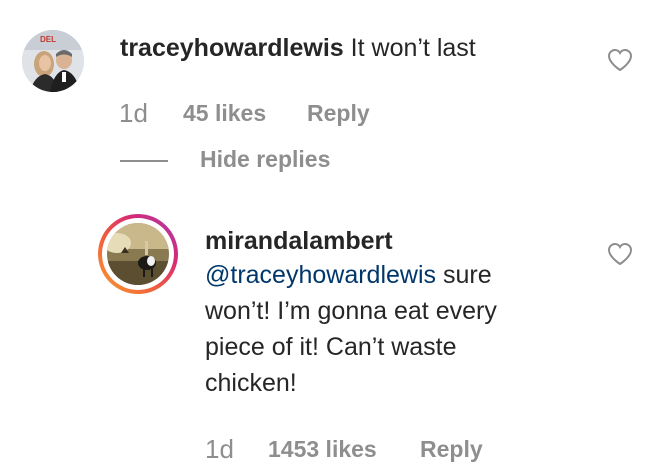 This screenshot has height=470, width=656. Describe the element at coordinates (133, 113) in the screenshot. I see `comment-time: 1d` at that location.